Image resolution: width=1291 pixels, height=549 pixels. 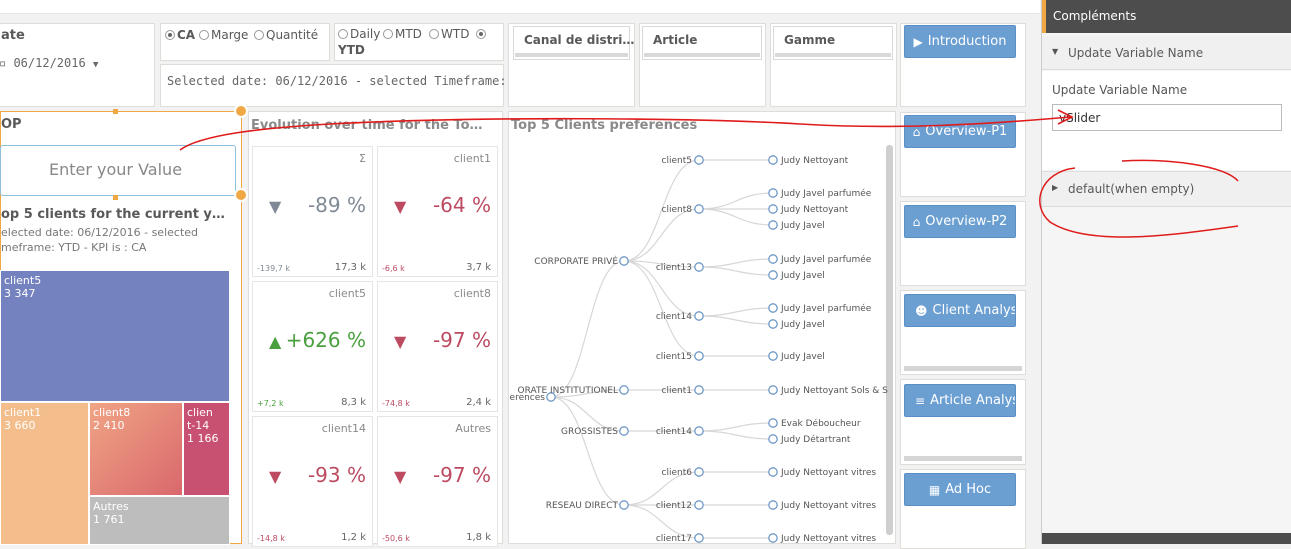 What do you see at coordinates (95, 65) in the screenshot?
I see `chevron-down-icon: ▼` at bounding box center [95, 65].